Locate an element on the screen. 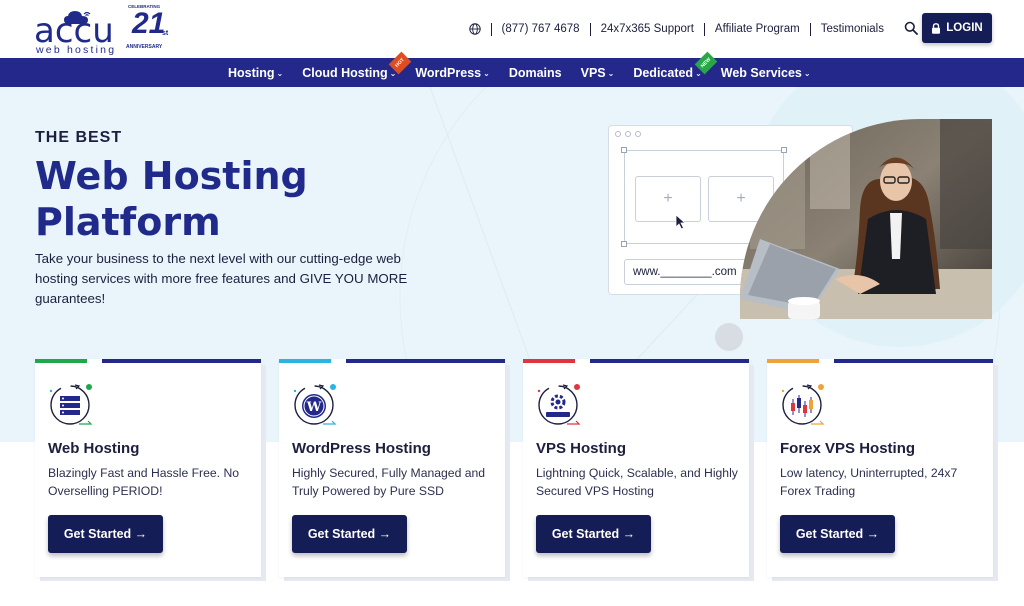 The image size is (1024, 606). candlestick-chart-icon is located at coordinates (803, 404).